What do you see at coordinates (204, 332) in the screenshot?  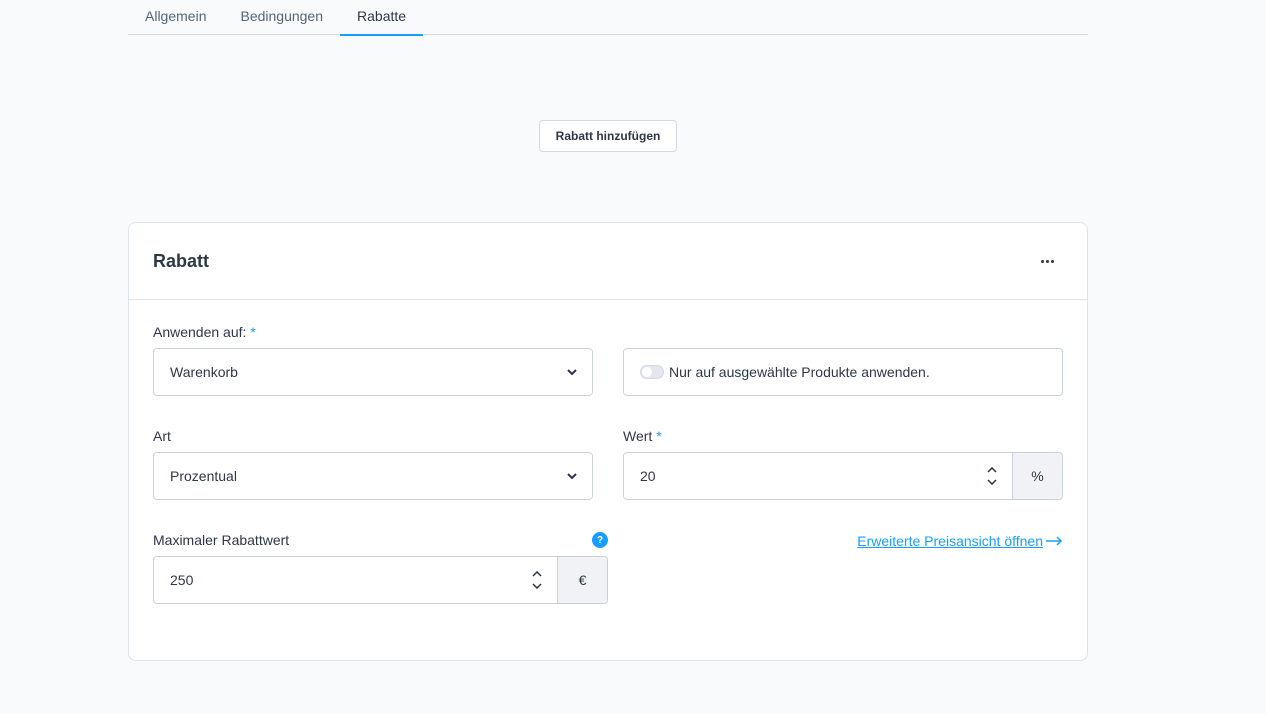 I see `apply-to-label: Anwenden auf: *` at bounding box center [204, 332].